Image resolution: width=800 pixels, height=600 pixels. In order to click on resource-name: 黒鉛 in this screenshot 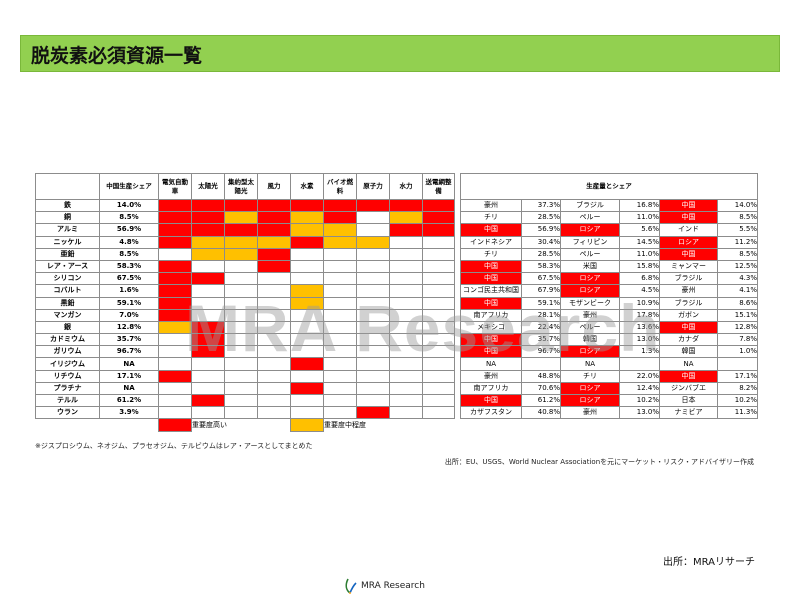, I will do `click(67, 303)`.